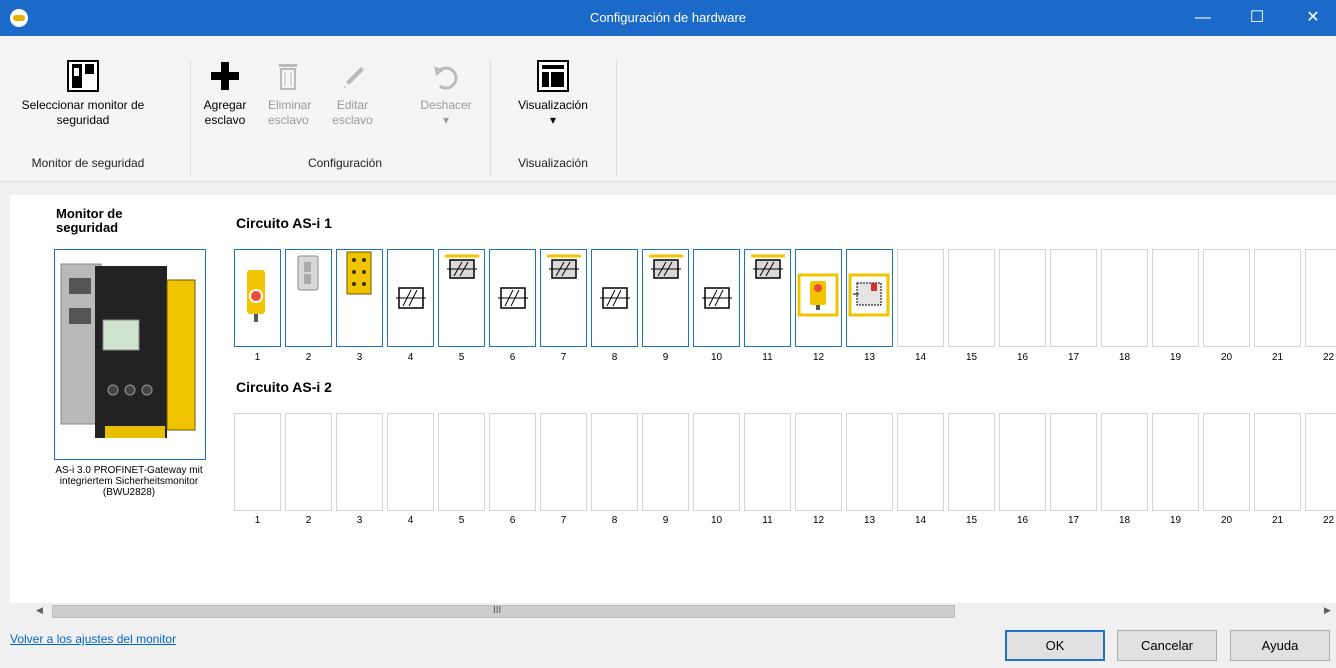  What do you see at coordinates (284, 223) in the screenshot?
I see `circuit-1-title: Circuito AS-i 1` at bounding box center [284, 223].